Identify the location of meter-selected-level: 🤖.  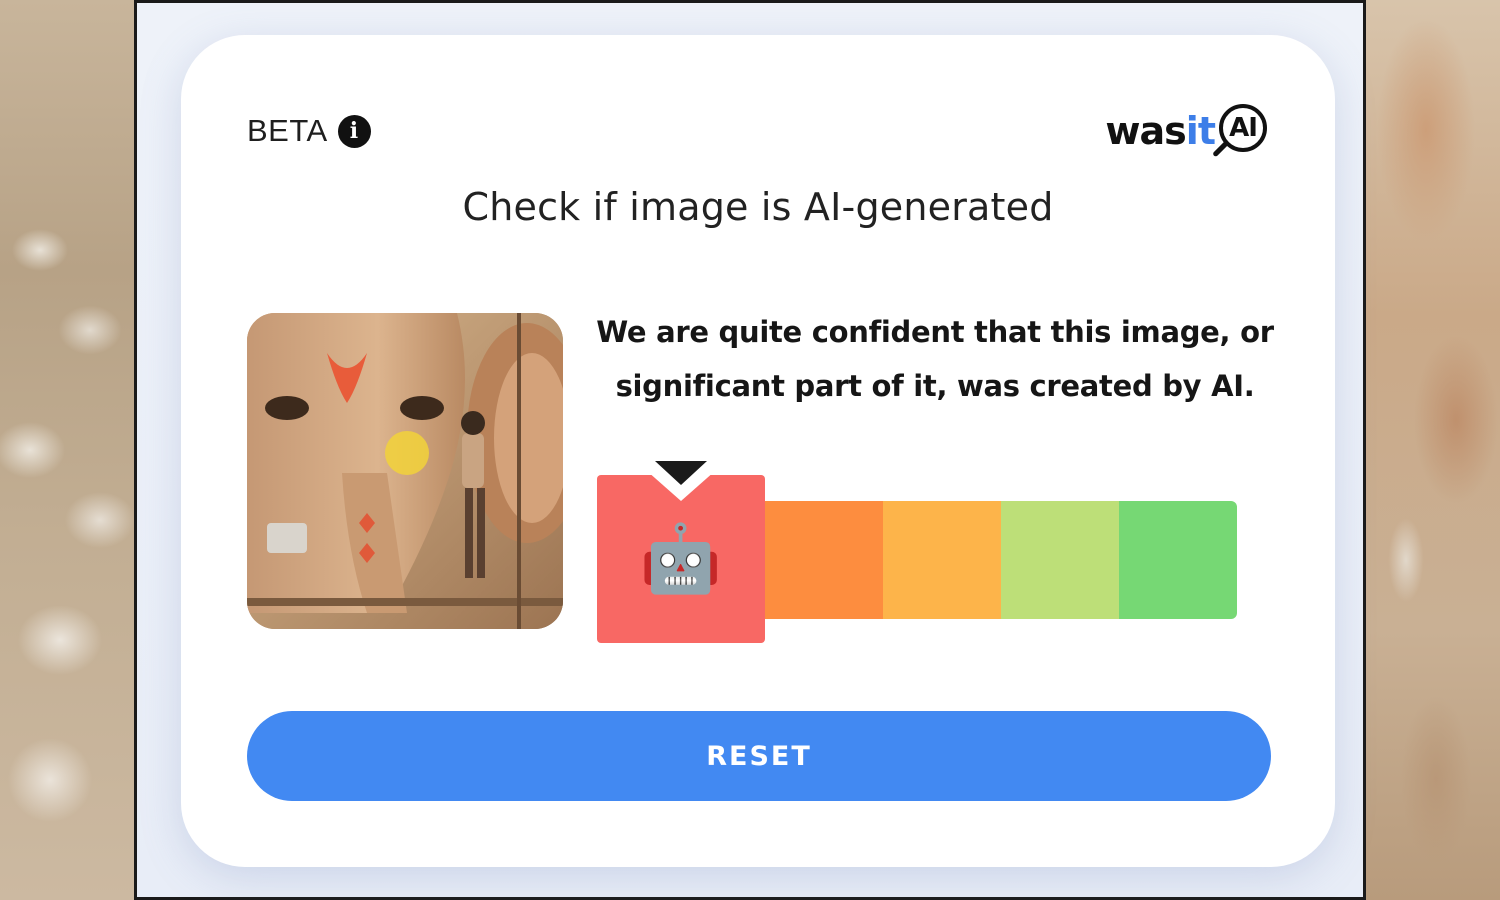
(681, 552).